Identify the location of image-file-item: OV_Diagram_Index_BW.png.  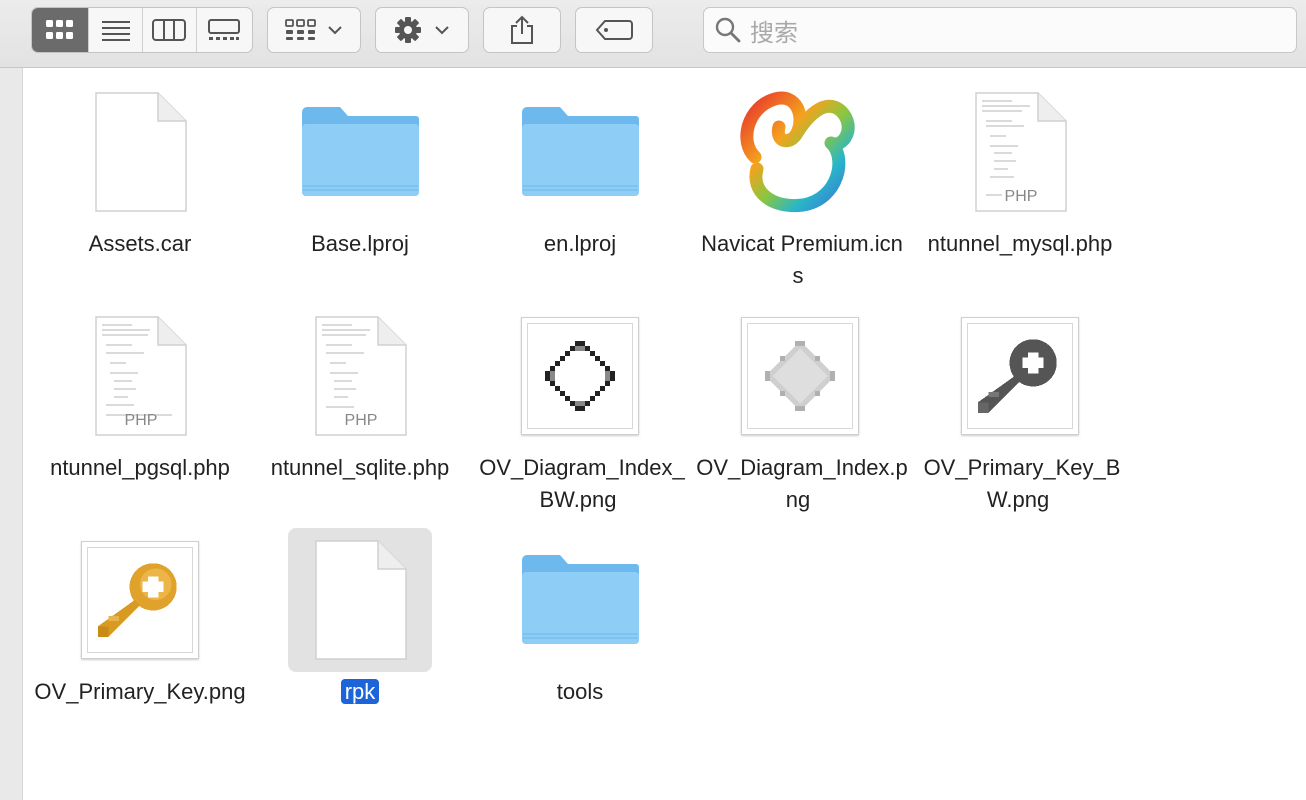
(580, 414).